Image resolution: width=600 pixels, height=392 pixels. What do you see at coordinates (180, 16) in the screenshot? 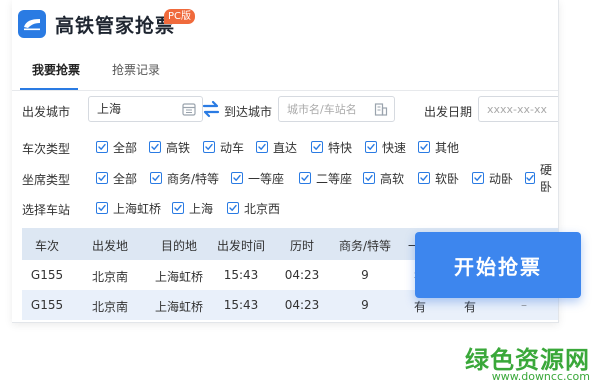
I see `pc-version-badge: PC版` at bounding box center [180, 16].